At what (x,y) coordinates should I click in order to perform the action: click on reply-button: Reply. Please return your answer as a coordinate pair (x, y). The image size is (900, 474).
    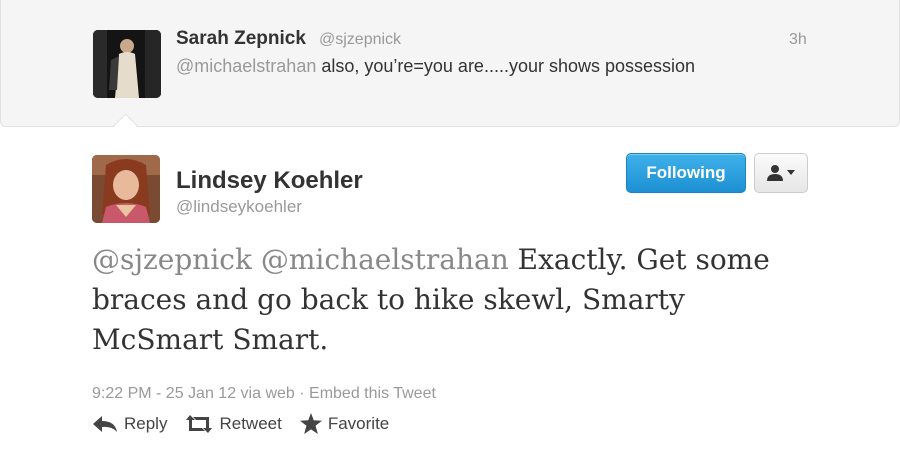
    Looking at the image, I should click on (129, 424).